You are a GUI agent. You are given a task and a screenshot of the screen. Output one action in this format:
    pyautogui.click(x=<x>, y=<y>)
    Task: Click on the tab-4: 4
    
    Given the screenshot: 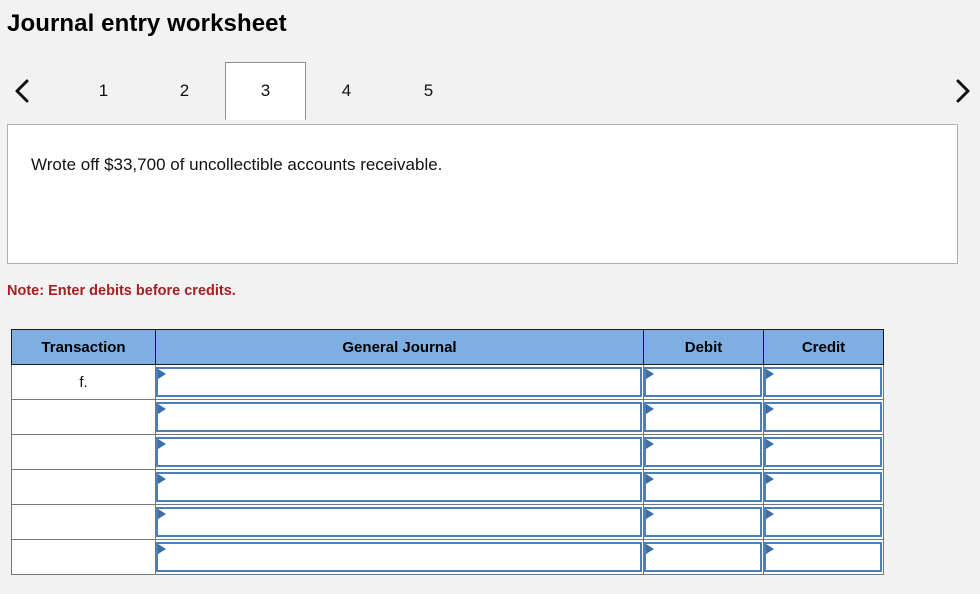 What is the action you would take?
    pyautogui.click(x=346, y=91)
    